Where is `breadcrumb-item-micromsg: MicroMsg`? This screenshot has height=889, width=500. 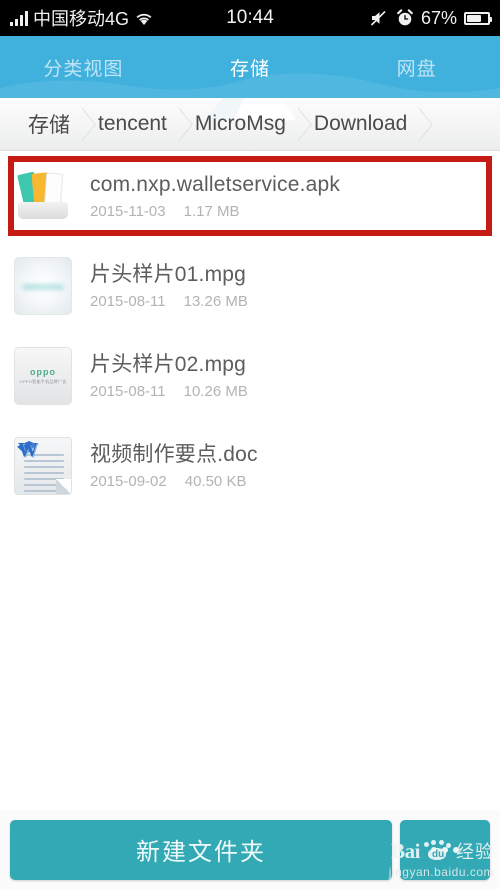
breadcrumb-item-micromsg: MicroMsg is located at coordinates (240, 124).